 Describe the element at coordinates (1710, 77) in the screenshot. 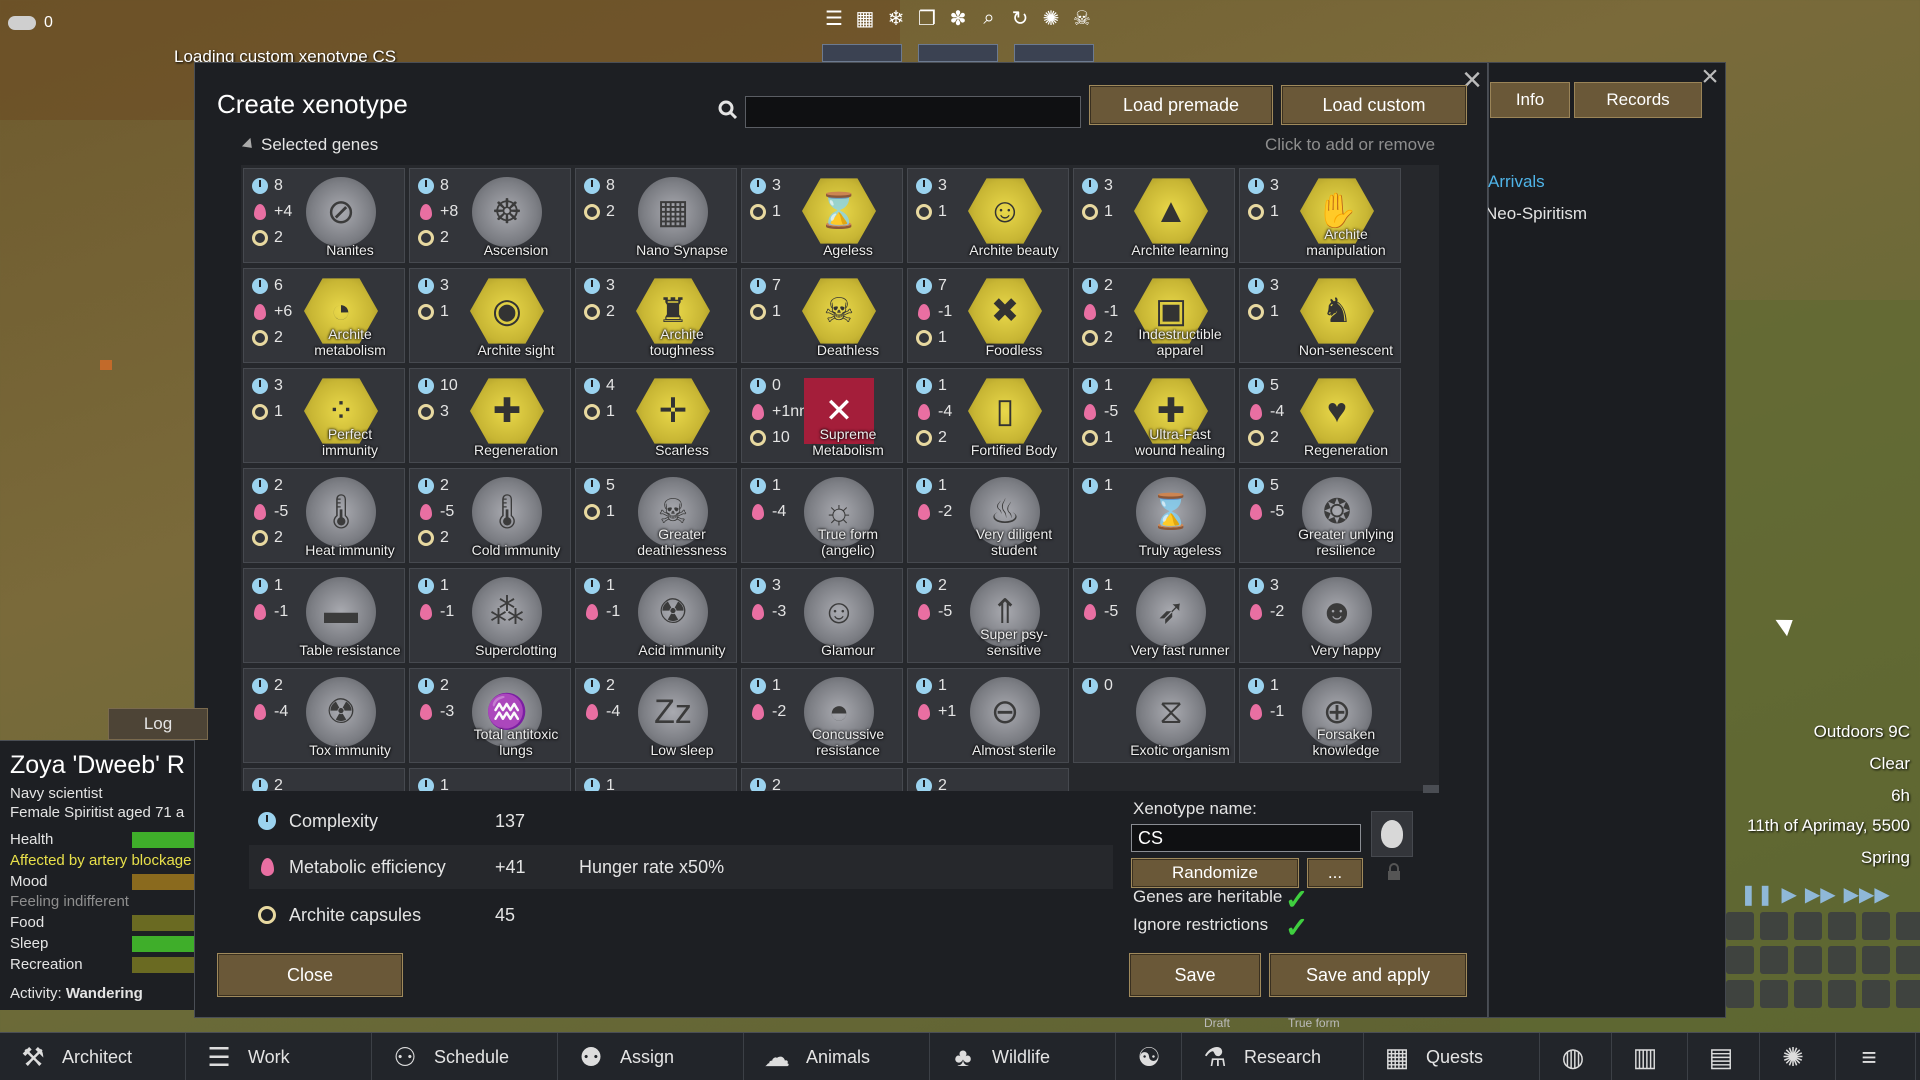

I see `info-close-icon: ×` at that location.